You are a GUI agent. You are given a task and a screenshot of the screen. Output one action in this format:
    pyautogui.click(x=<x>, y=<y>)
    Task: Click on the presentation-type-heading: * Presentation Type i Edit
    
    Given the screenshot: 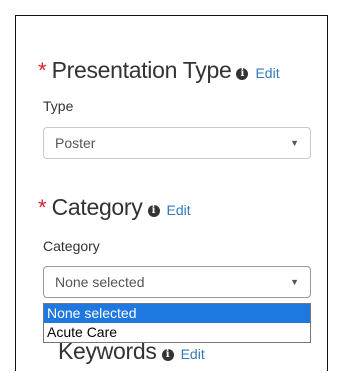 What is the action you would take?
    pyautogui.click(x=159, y=70)
    